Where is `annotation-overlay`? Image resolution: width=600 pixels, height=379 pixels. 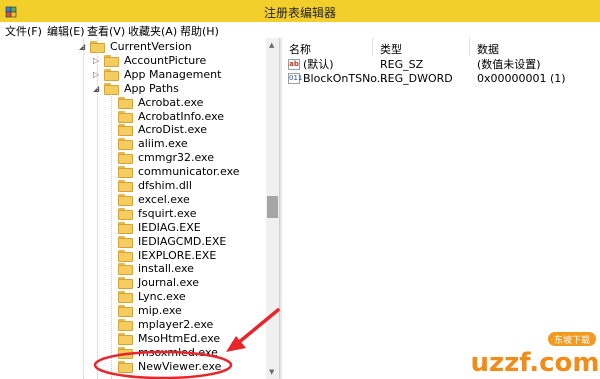 annotation-overlay is located at coordinates (186, 343).